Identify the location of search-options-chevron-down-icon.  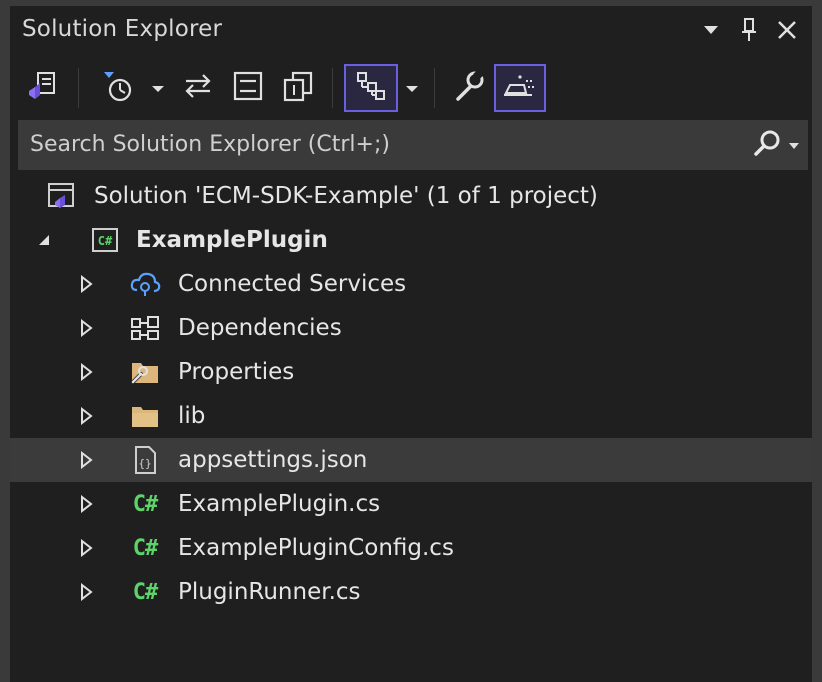
(794, 145).